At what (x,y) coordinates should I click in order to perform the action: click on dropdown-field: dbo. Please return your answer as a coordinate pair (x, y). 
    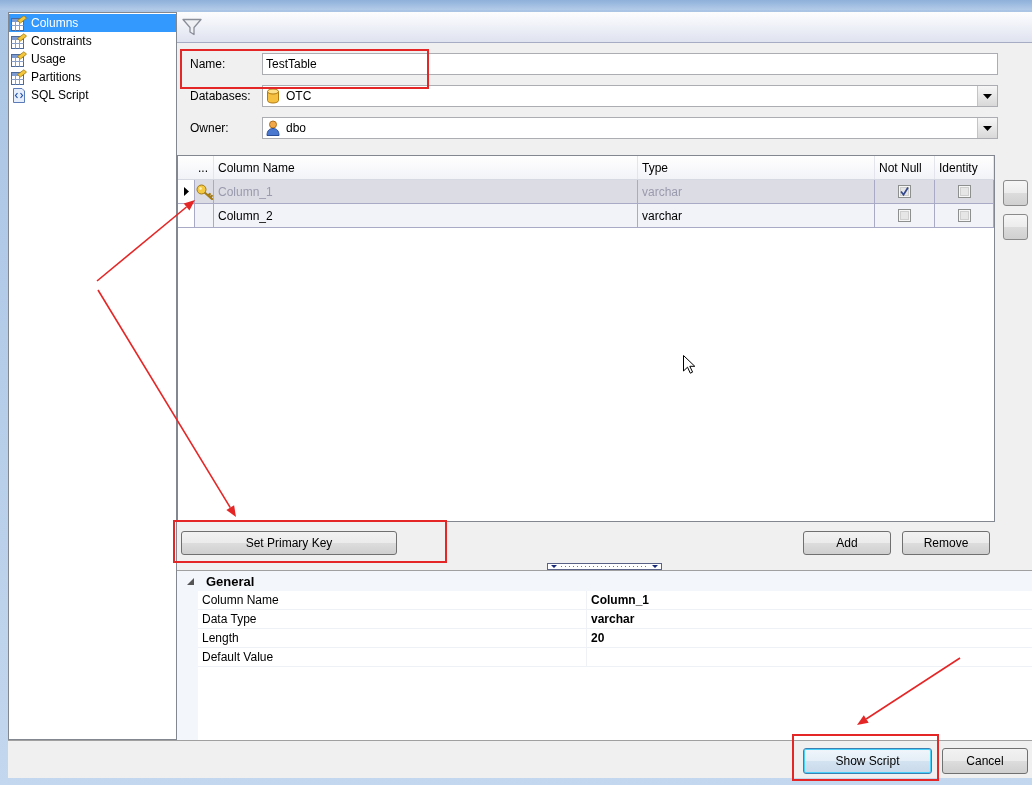
    Looking at the image, I should click on (630, 128).